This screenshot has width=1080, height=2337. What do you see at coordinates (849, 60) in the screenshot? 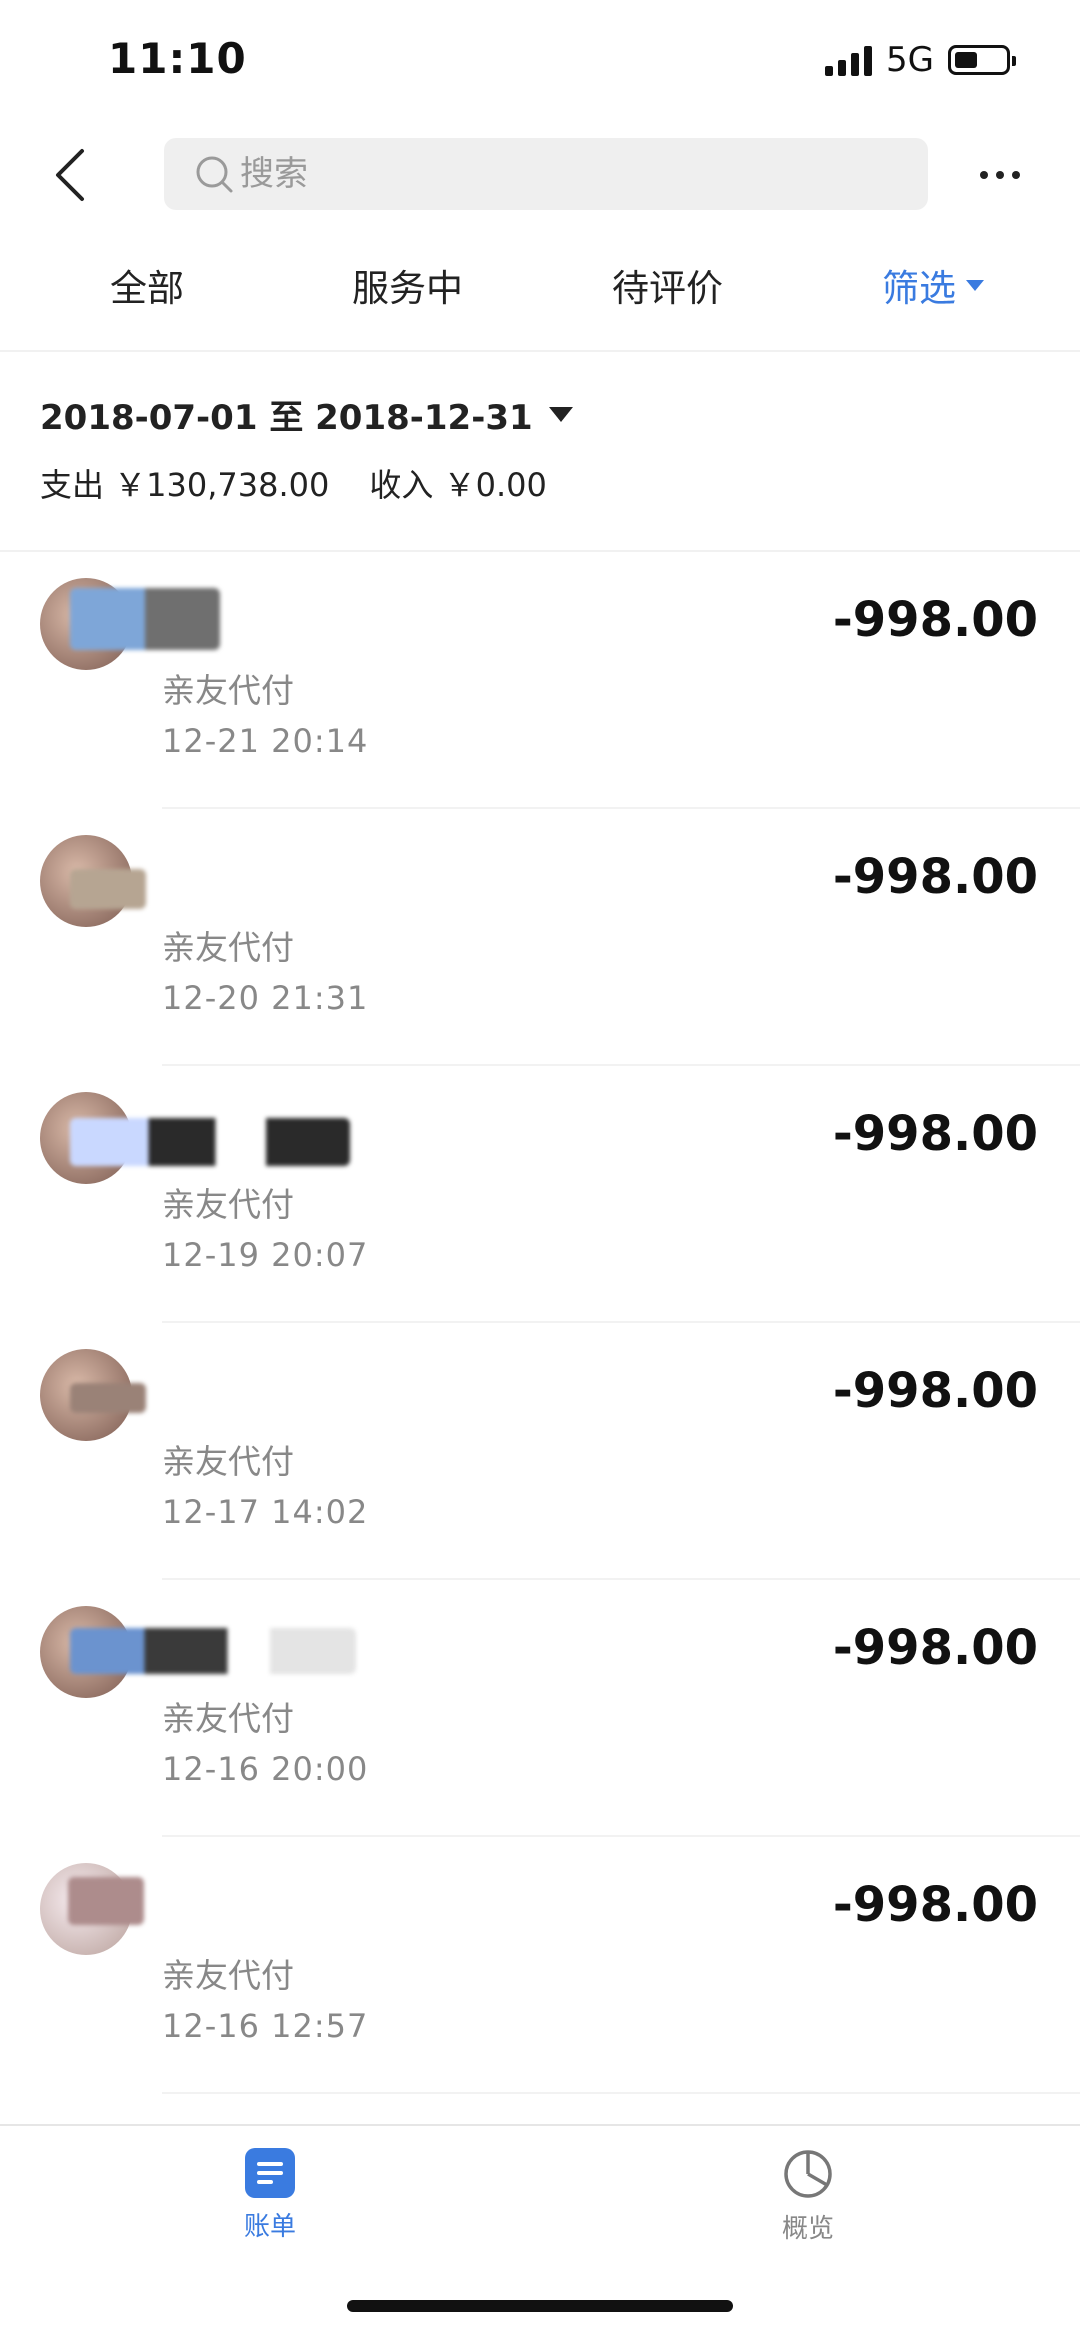
I see `signal-icon` at bounding box center [849, 60].